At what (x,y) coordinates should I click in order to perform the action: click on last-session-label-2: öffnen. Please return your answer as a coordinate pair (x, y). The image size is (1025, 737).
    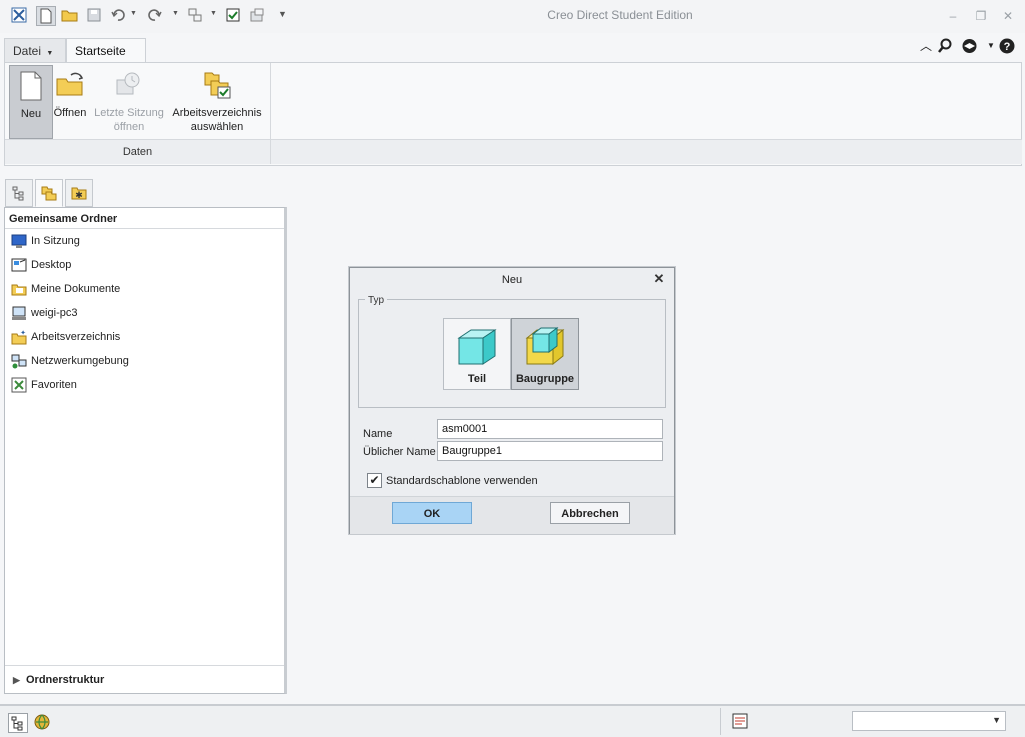
    Looking at the image, I should click on (129, 127).